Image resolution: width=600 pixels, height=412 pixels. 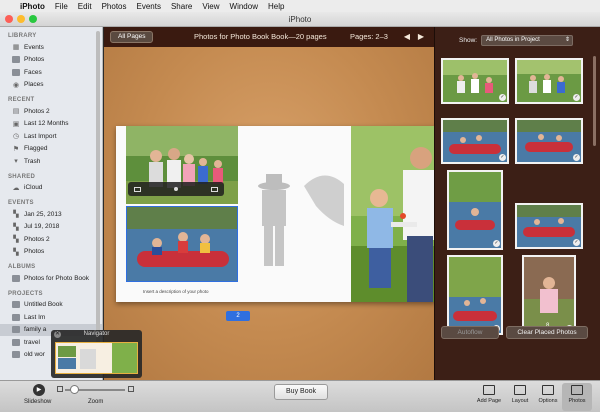 I want to click on navigator-preview, so click(x=96, y=358).